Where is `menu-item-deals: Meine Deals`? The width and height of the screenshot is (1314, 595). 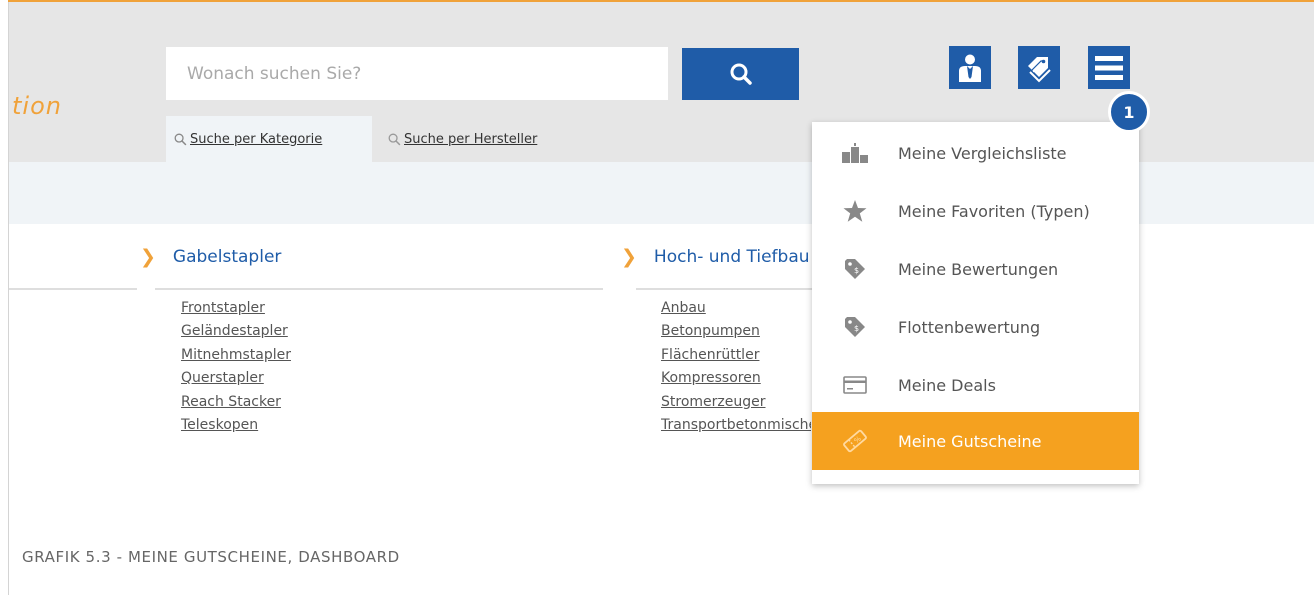
menu-item-deals: Meine Deals is located at coordinates (975, 385).